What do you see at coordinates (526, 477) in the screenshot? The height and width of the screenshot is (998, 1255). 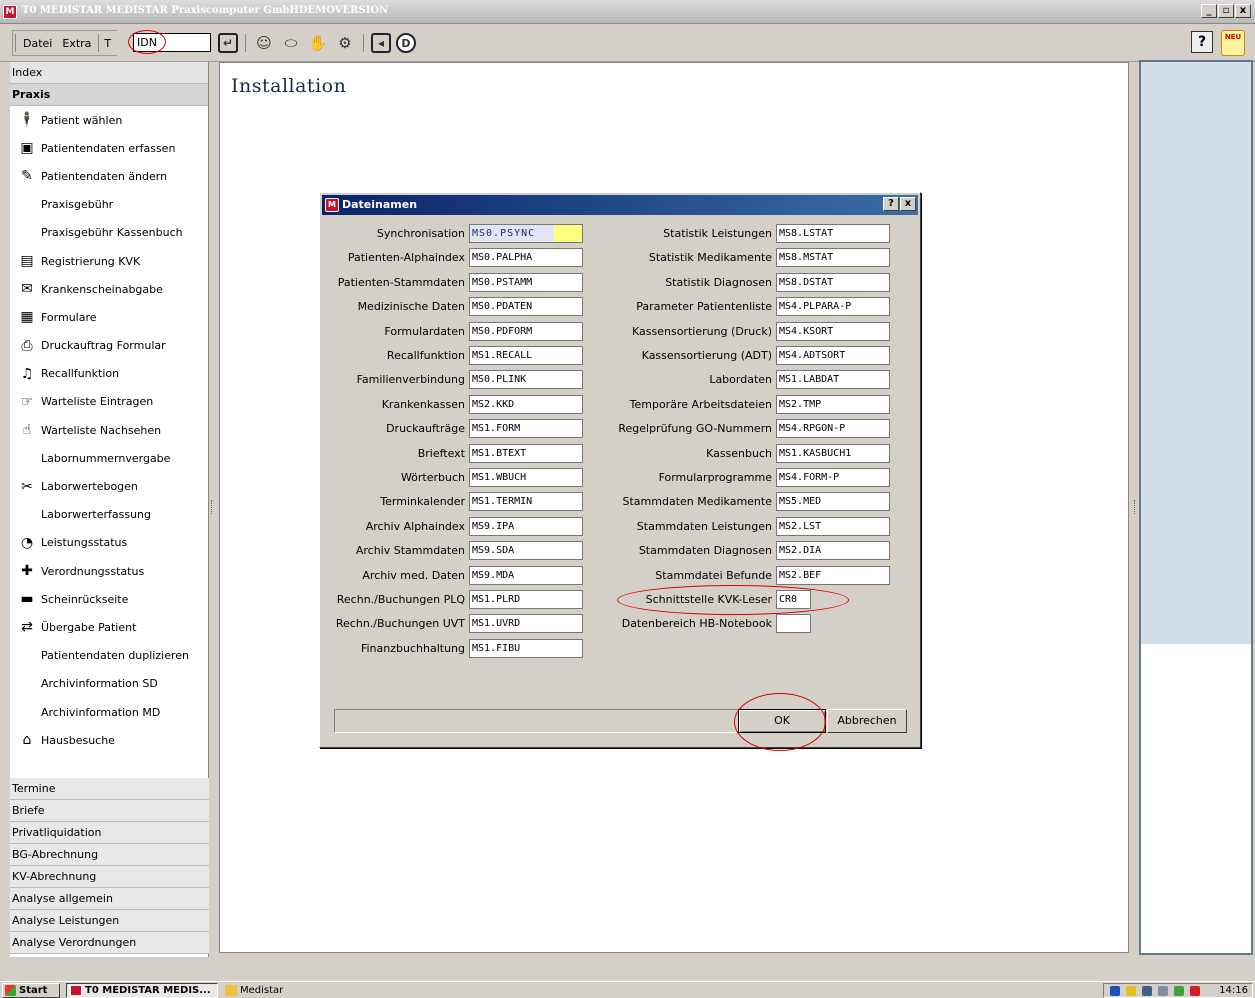 I see `filename-field: MS1.WBUCH` at bounding box center [526, 477].